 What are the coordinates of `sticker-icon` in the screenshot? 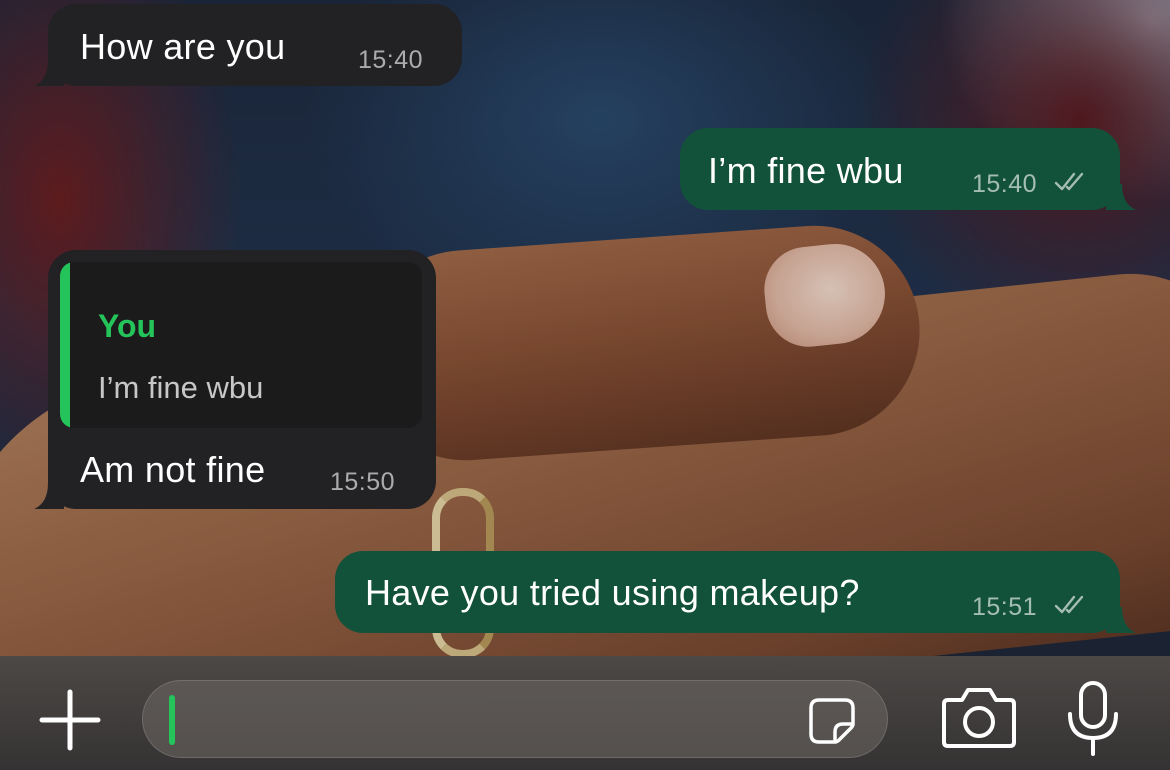 It's located at (832, 721).